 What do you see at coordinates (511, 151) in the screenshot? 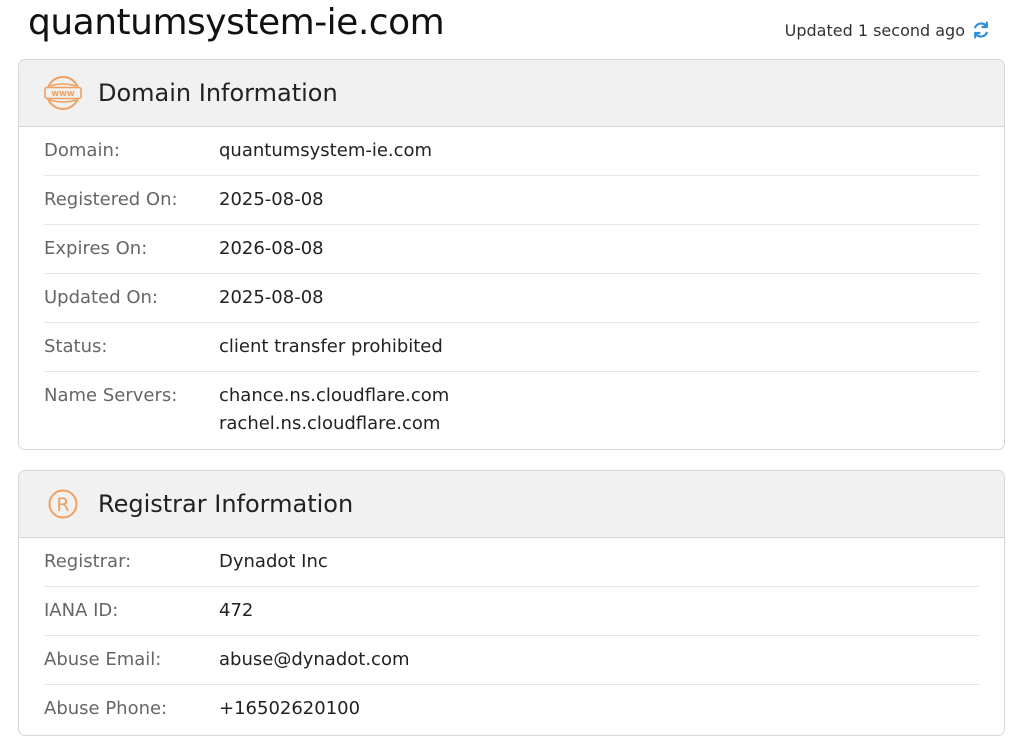
I see `row-domain: Domain: quantumsystem-ie.com` at bounding box center [511, 151].